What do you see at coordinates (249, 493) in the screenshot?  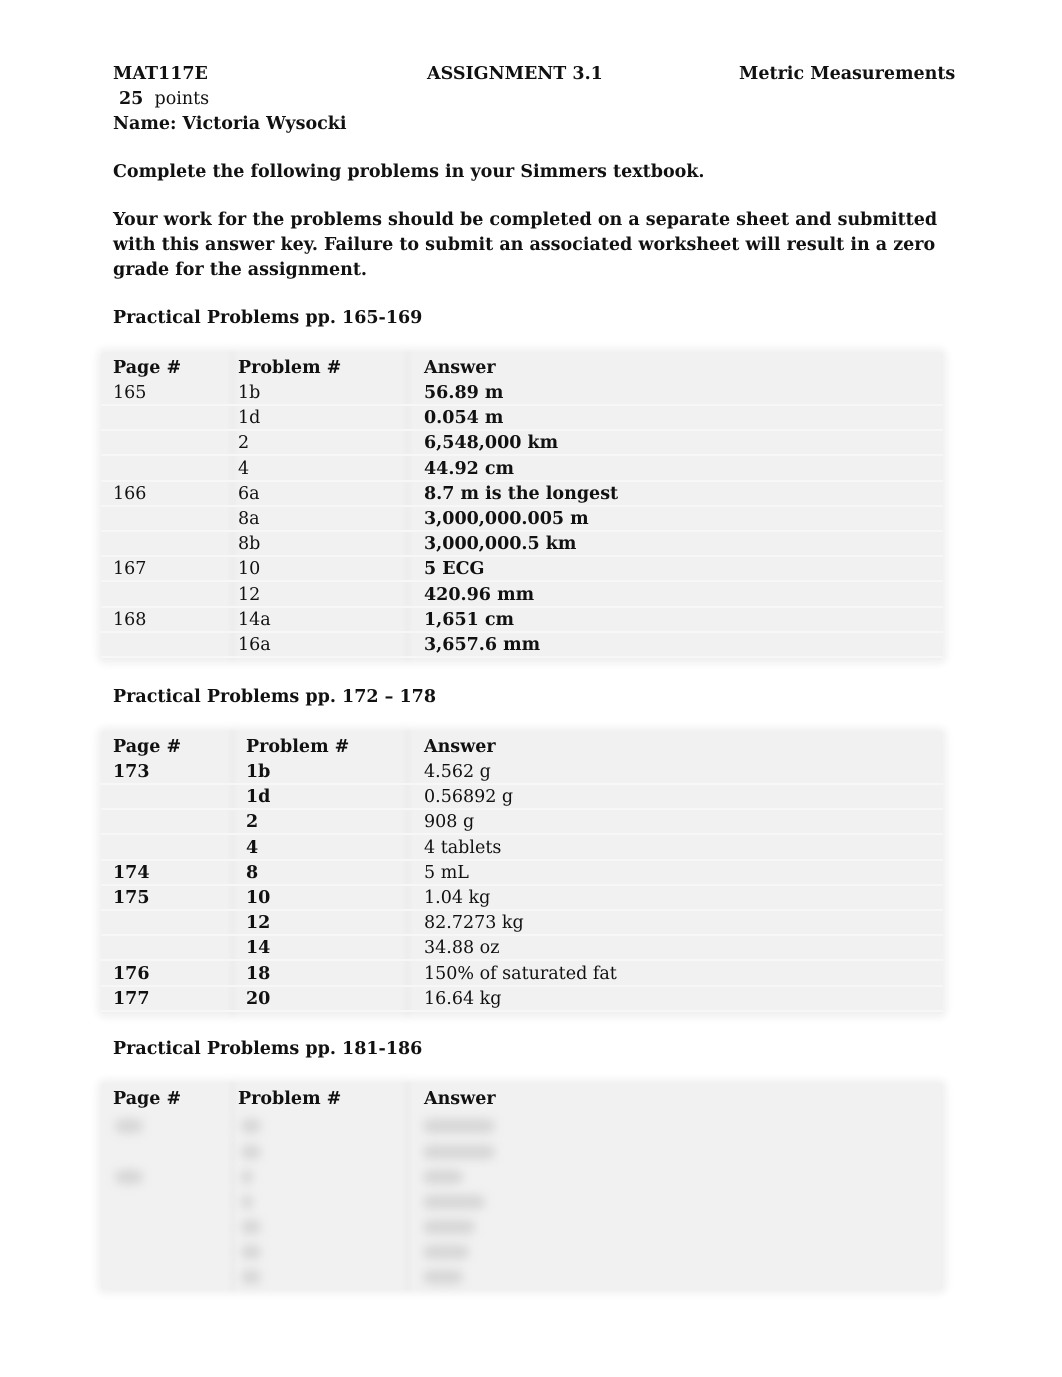 I see `problem-cell: 6a` at bounding box center [249, 493].